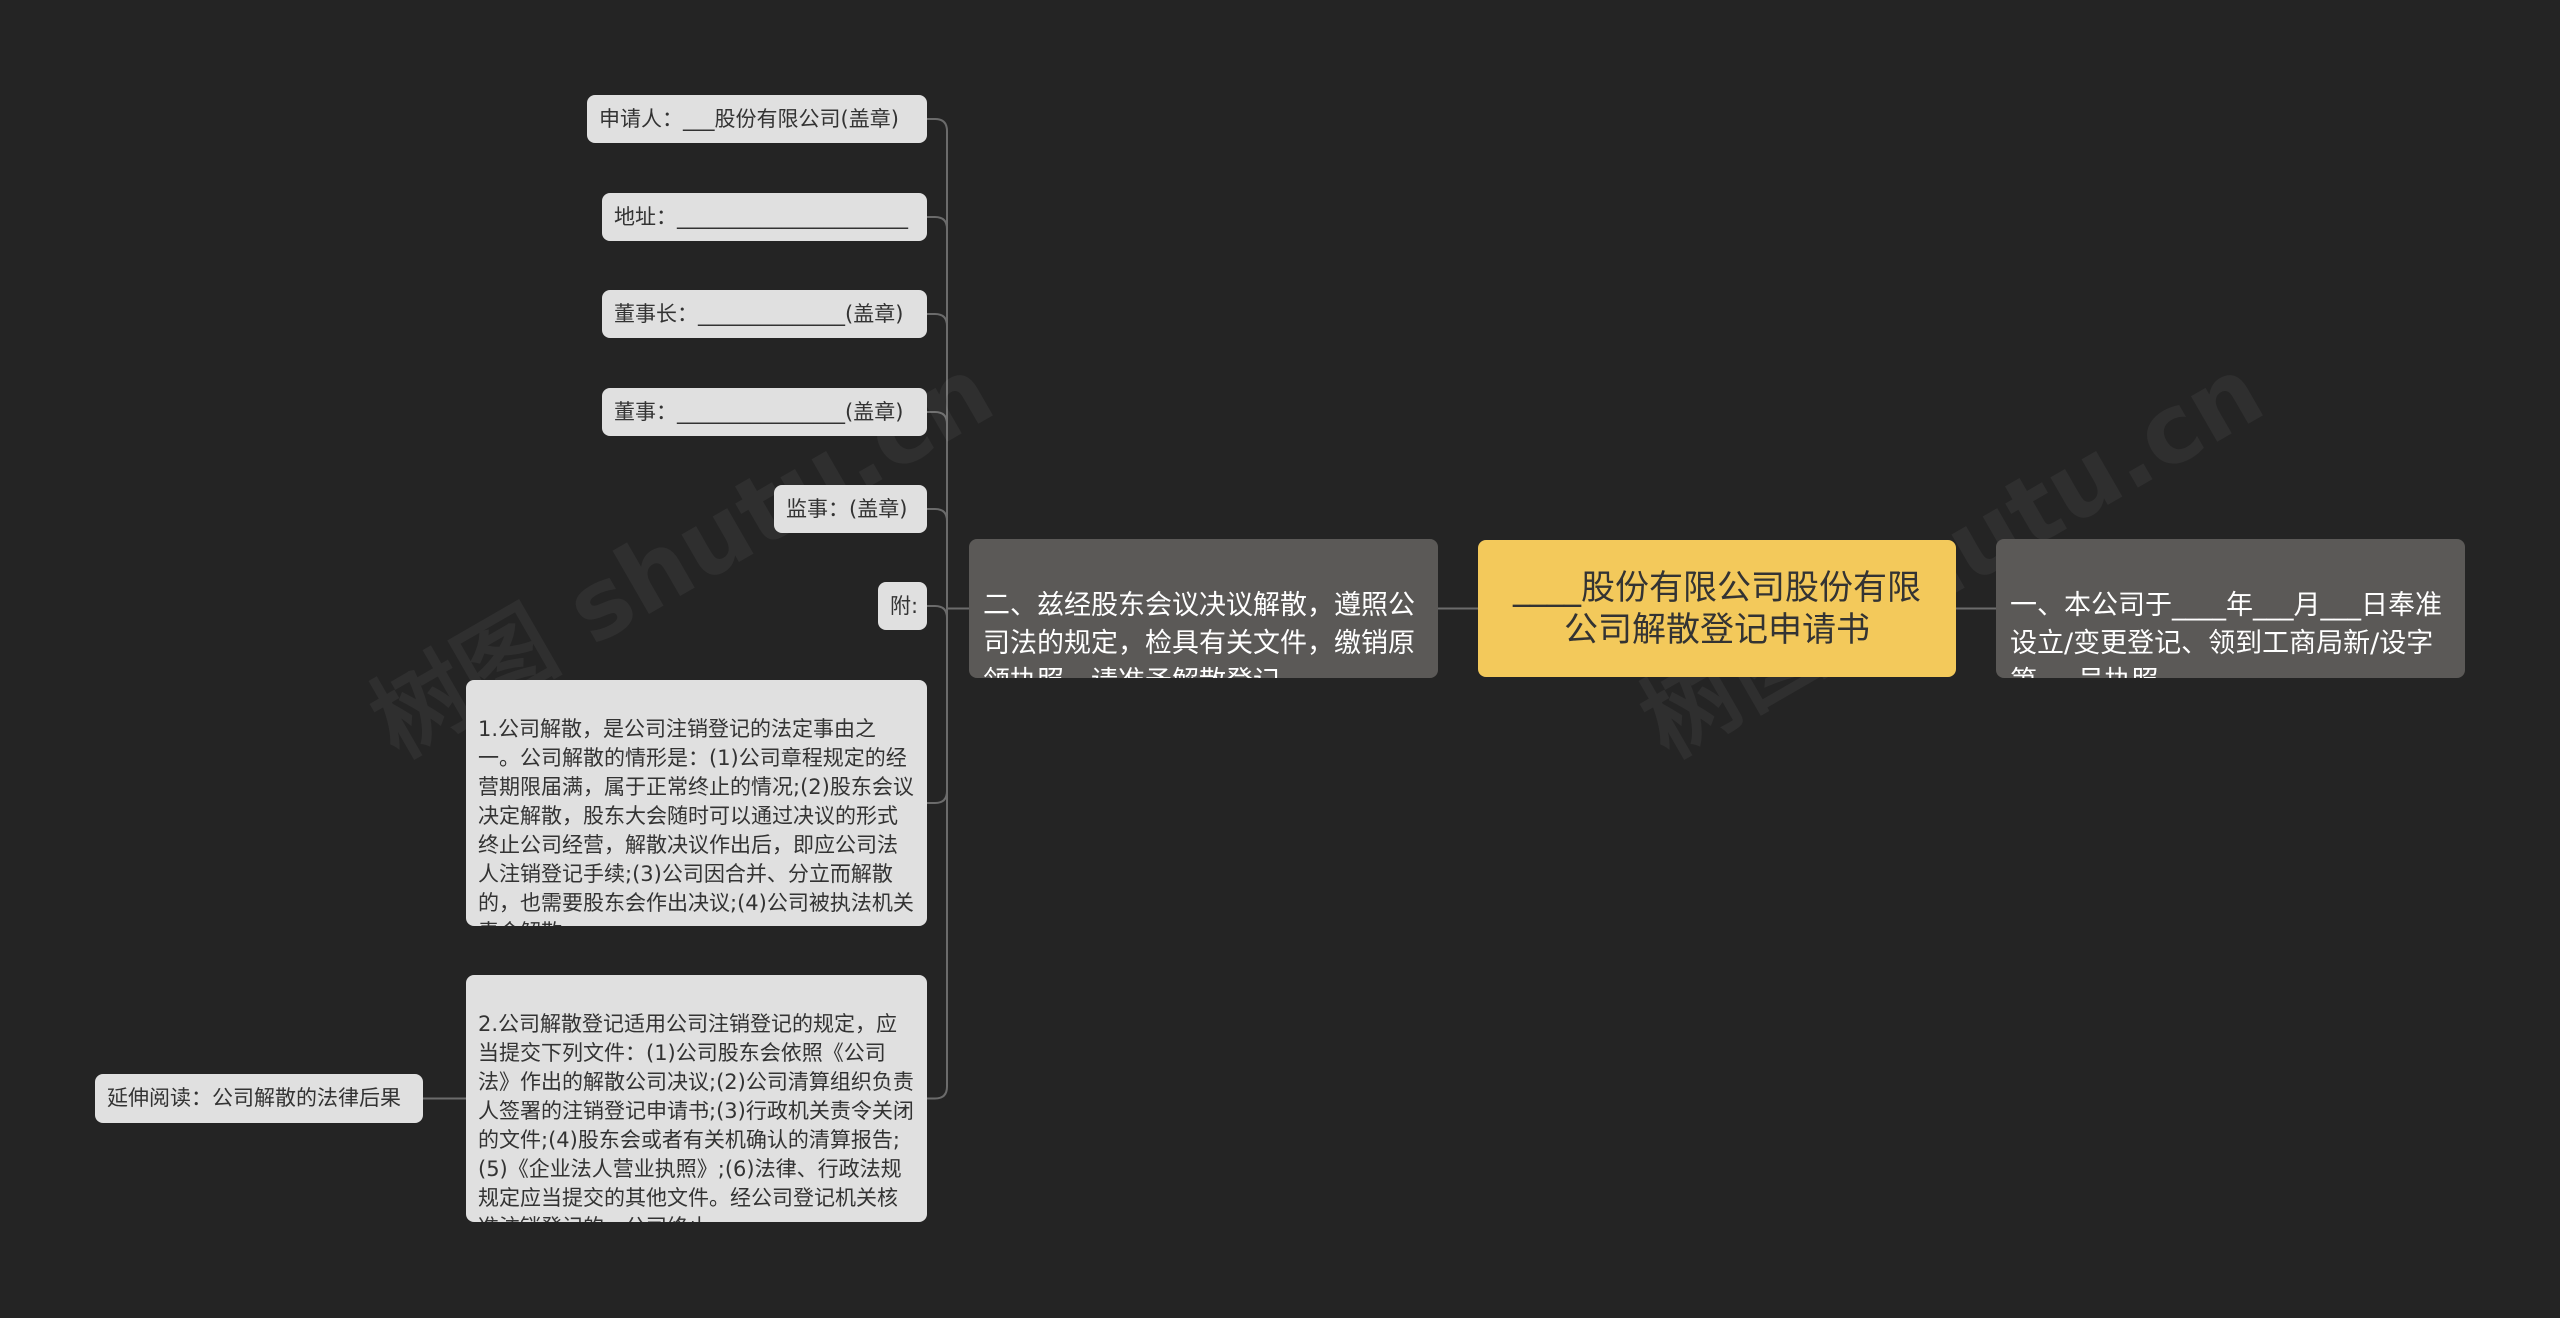 This screenshot has width=2560, height=1318. I want to click on leaf-chairman-text: 董事长：______________(盖章), so click(759, 313).